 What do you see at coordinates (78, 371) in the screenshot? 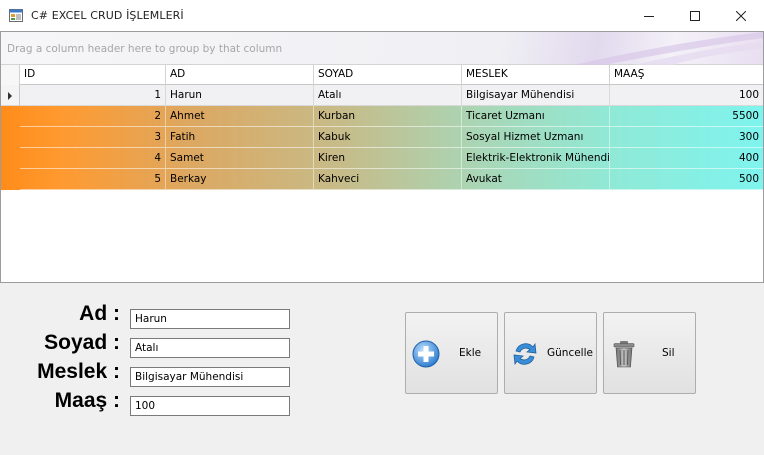
I see `label-meslek: Meslek :` at bounding box center [78, 371].